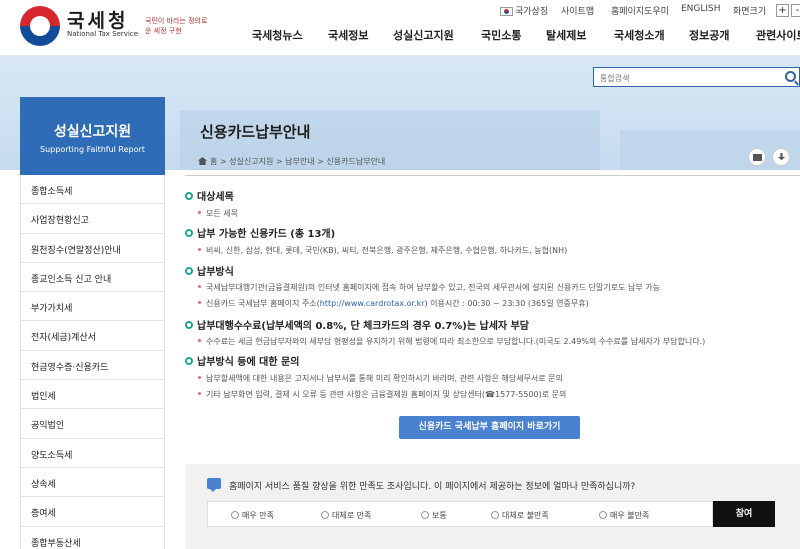 Image resolution: width=800 pixels, height=549 pixels. I want to click on page-title: 신용카드납부안내, so click(255, 132).